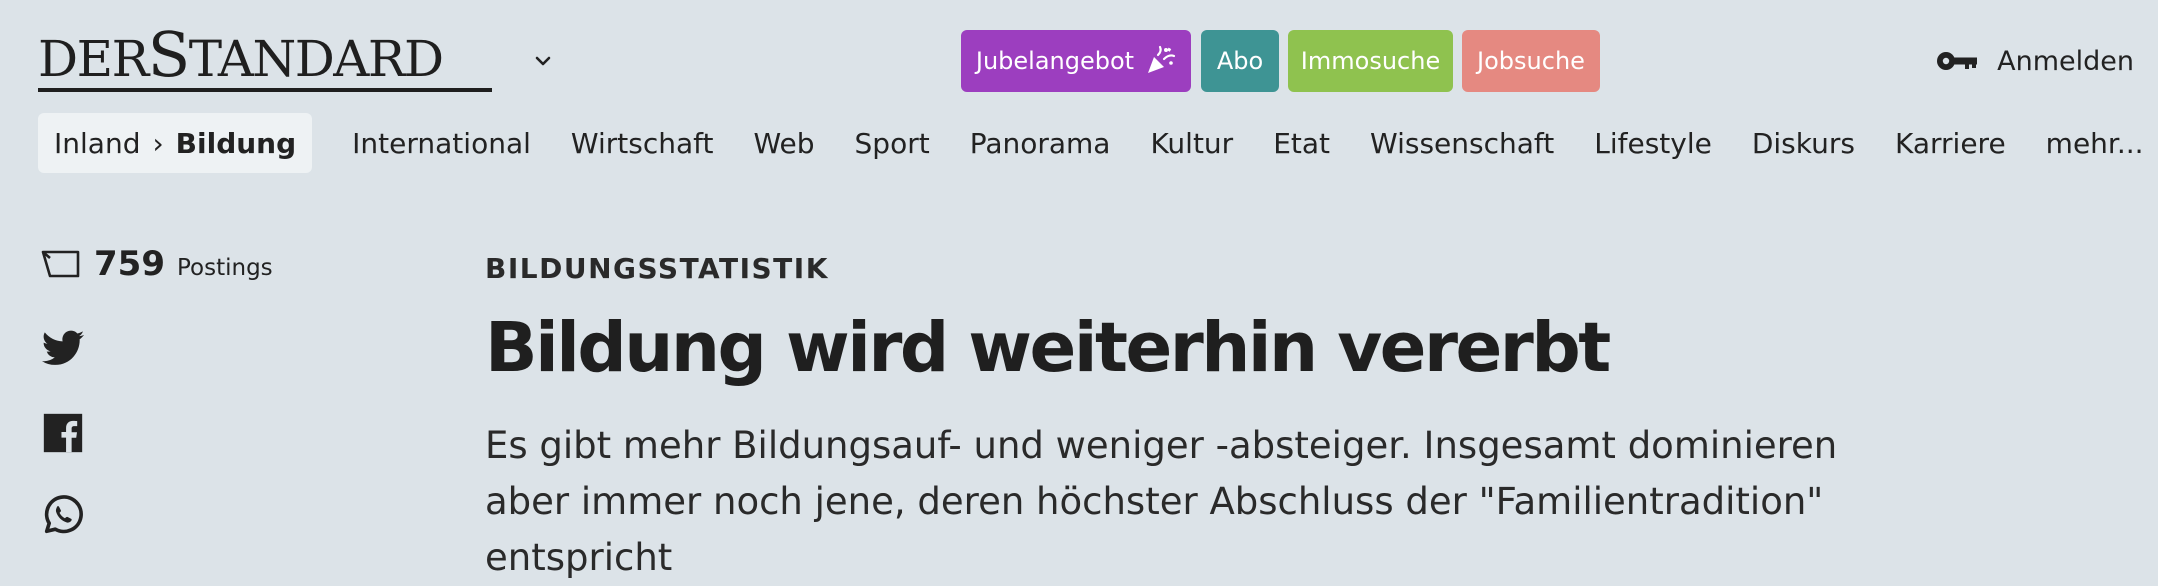 This screenshot has height=586, width=2158. What do you see at coordinates (1040, 143) in the screenshot?
I see `nav-item-panorama: Panorama` at bounding box center [1040, 143].